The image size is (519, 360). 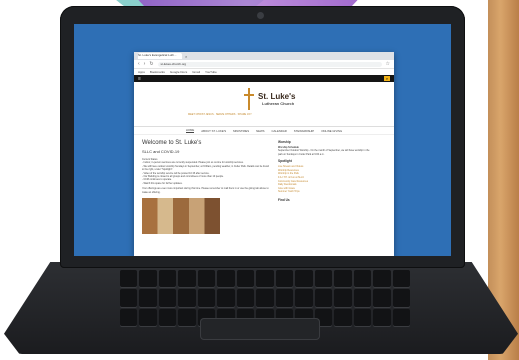 I want to click on tab-bar: St. Luke's Evangelical Luth... ×, so click(x=264, y=56).